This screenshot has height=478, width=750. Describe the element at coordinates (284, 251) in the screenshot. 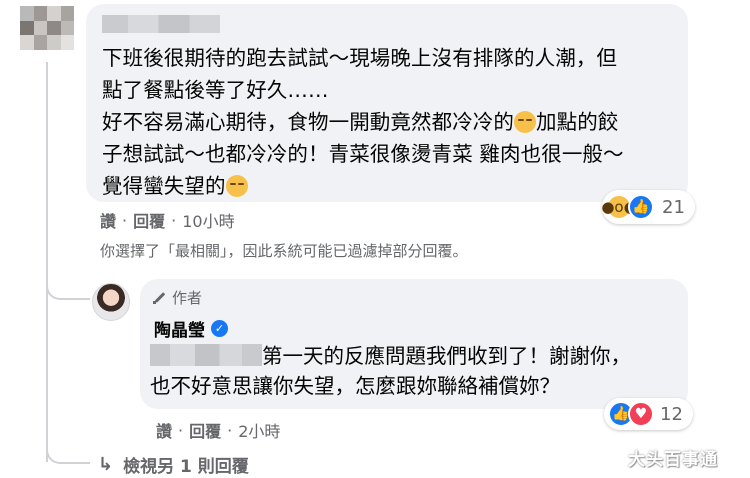

I see `filter-note: 你選擇了「最相關」，因此系統可能已過濾掉部分回覆。` at that location.